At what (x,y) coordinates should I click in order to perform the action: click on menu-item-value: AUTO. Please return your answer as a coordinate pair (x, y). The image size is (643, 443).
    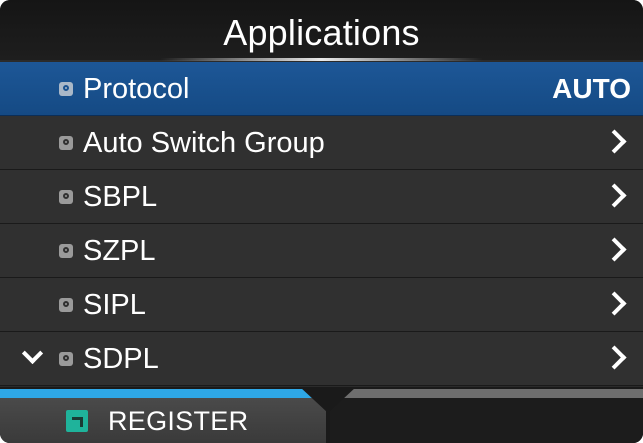
    Looking at the image, I should click on (591, 88).